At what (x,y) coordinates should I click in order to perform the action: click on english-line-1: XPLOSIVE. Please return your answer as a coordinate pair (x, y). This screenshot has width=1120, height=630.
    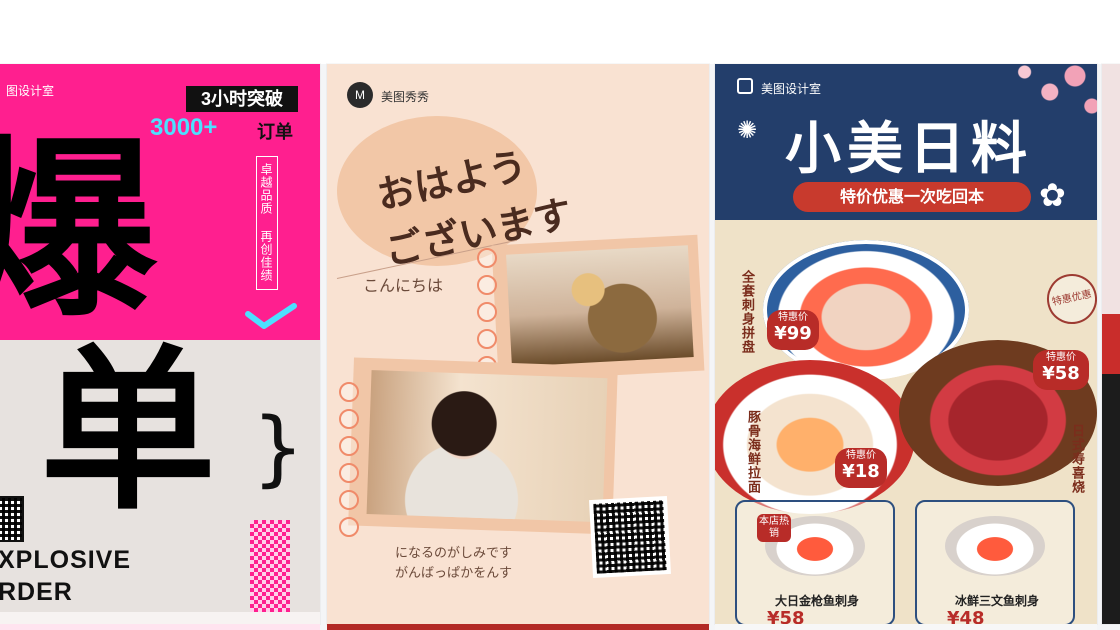
    Looking at the image, I should click on (66, 560).